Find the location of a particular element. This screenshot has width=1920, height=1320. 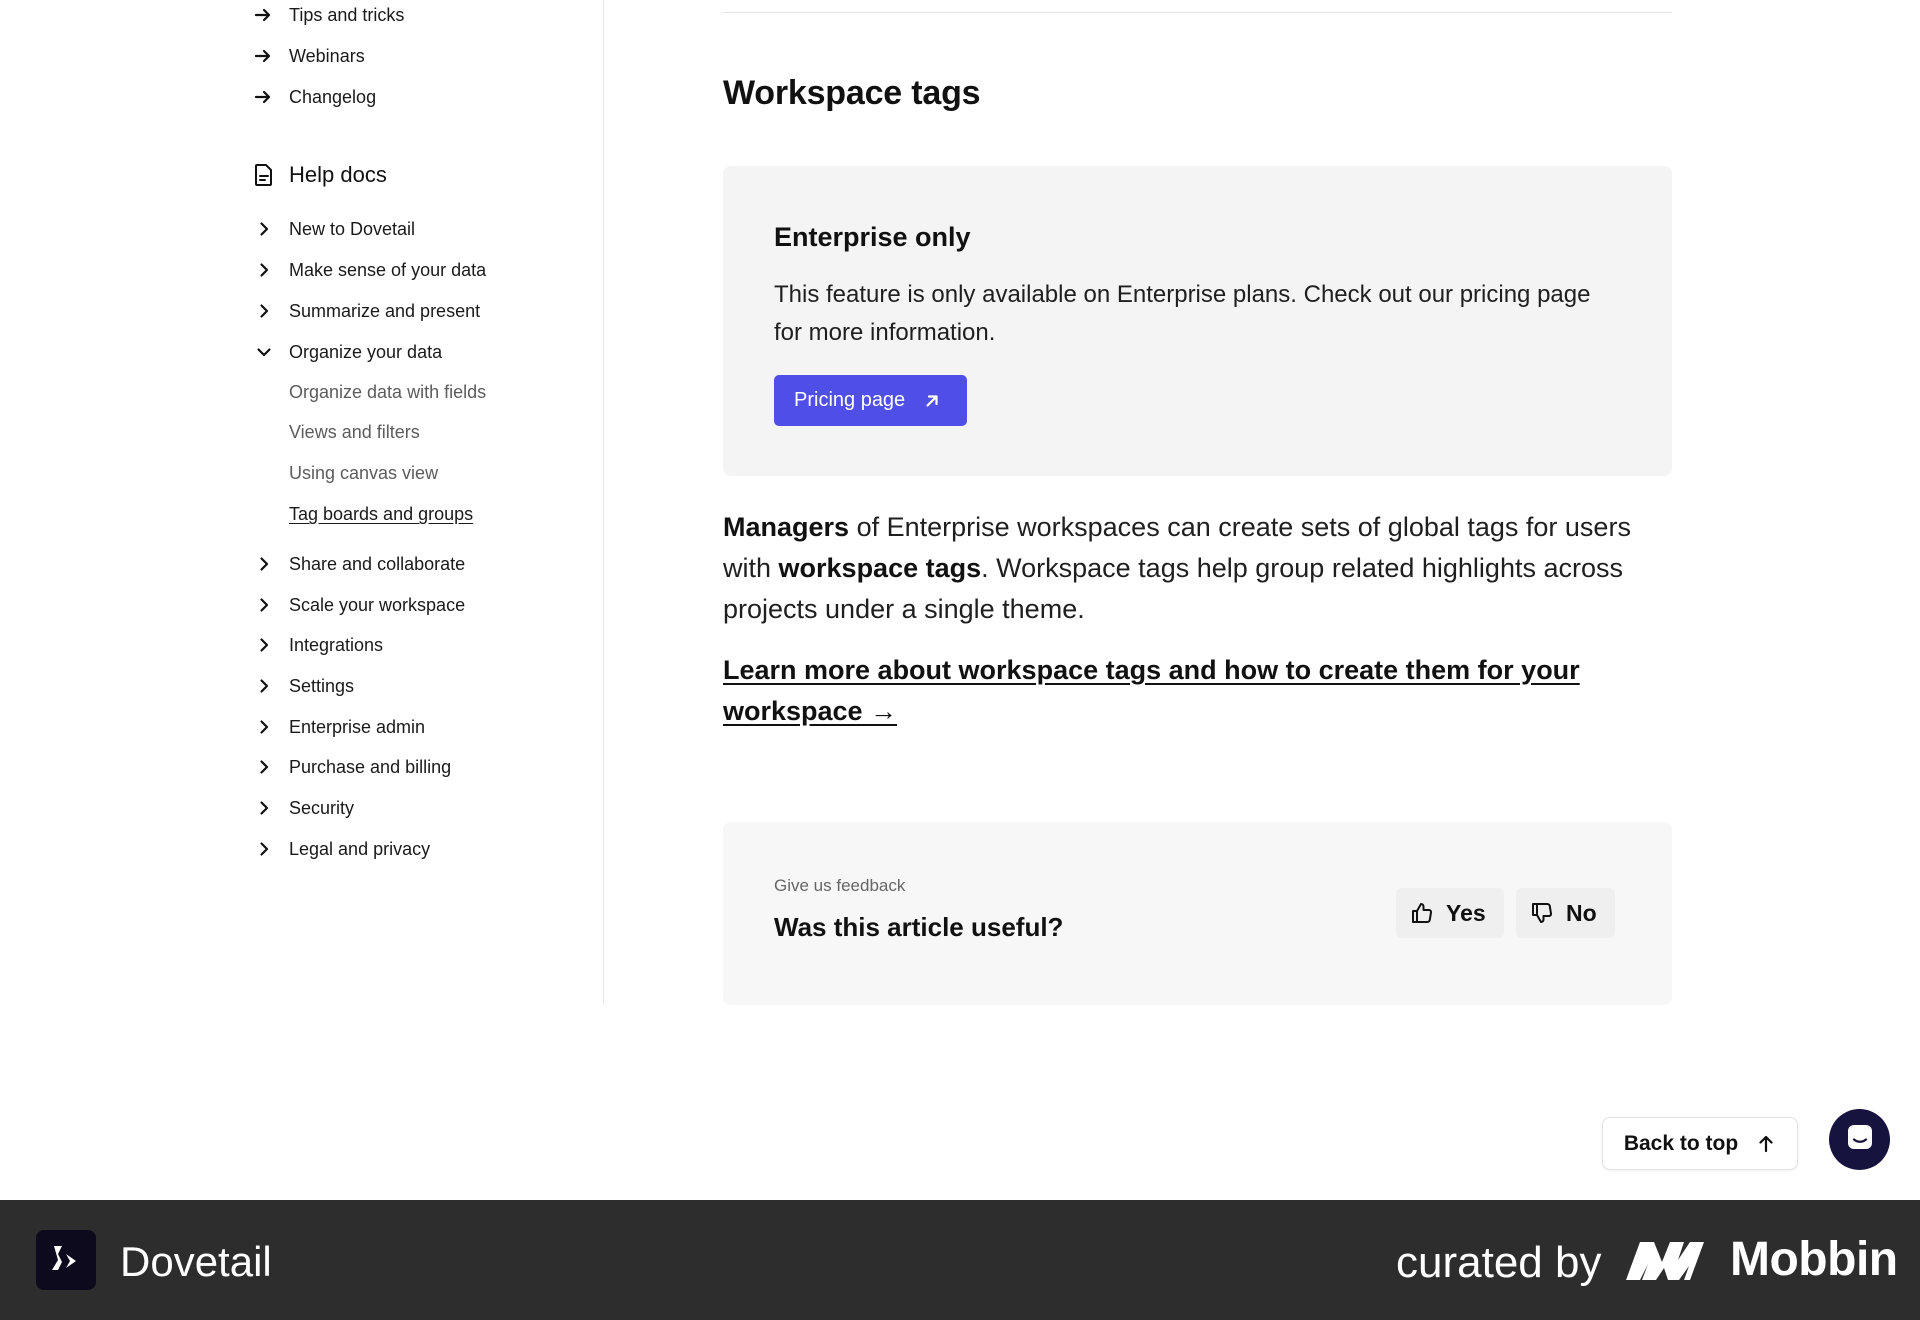

feedback-no-label: No is located at coordinates (1581, 912).